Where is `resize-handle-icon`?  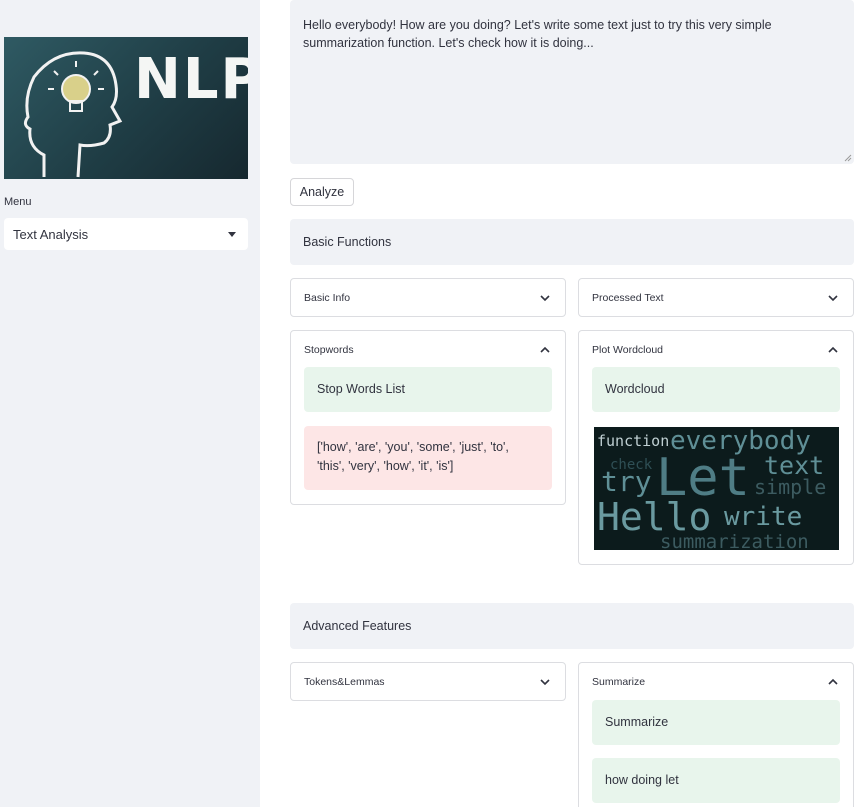
resize-handle-icon is located at coordinates (848, 158).